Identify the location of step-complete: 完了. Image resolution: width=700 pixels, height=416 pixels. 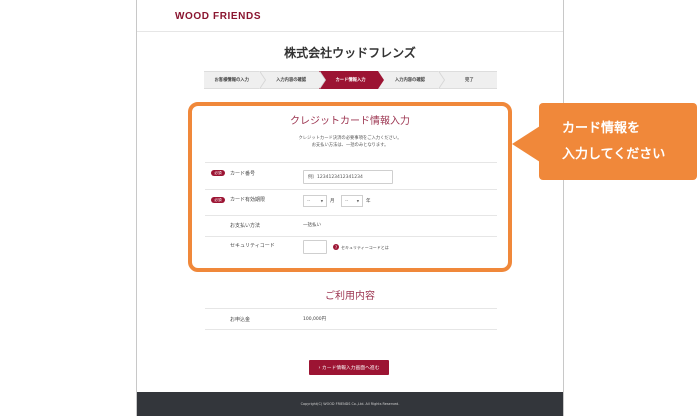
(467, 80).